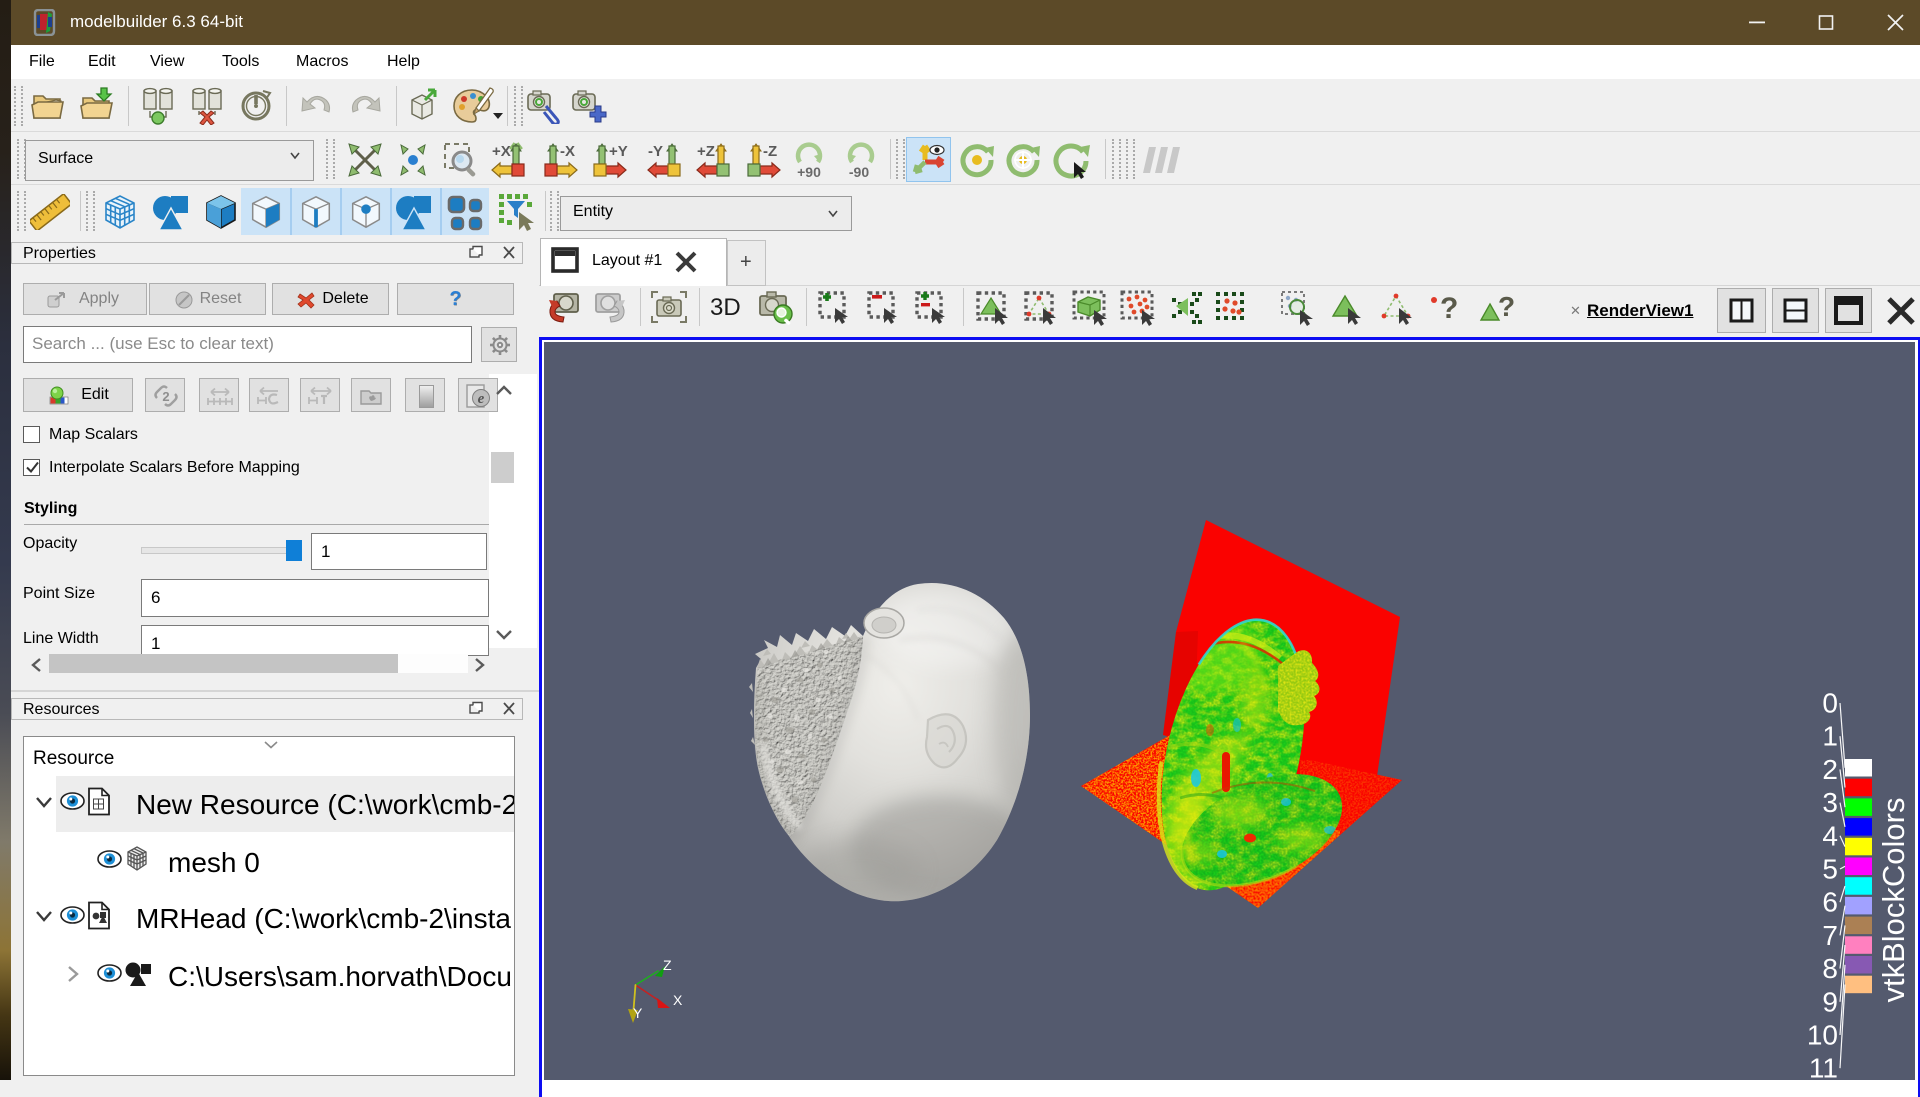 Image resolution: width=1920 pixels, height=1097 pixels. Describe the element at coordinates (770, 151) in the screenshot. I see `svg-text: -Z` at that location.